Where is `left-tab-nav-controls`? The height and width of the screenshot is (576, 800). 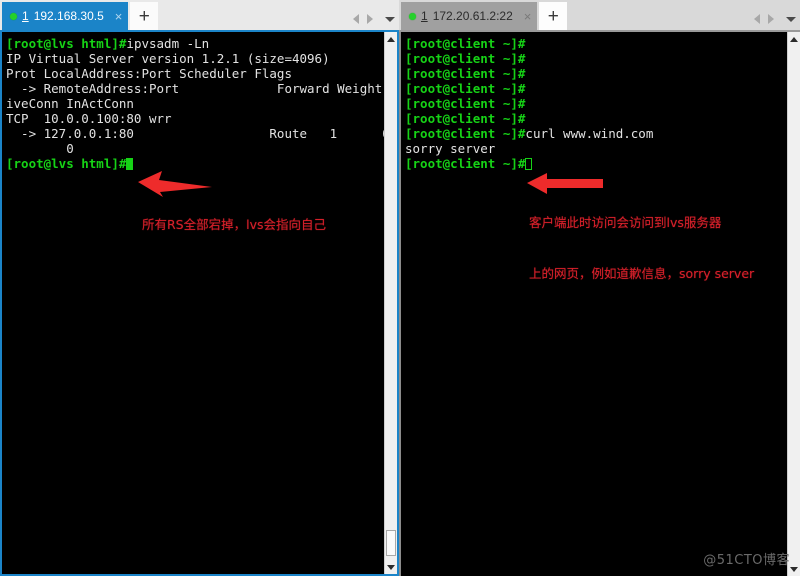
left-tab-nav-controls is located at coordinates (374, 19).